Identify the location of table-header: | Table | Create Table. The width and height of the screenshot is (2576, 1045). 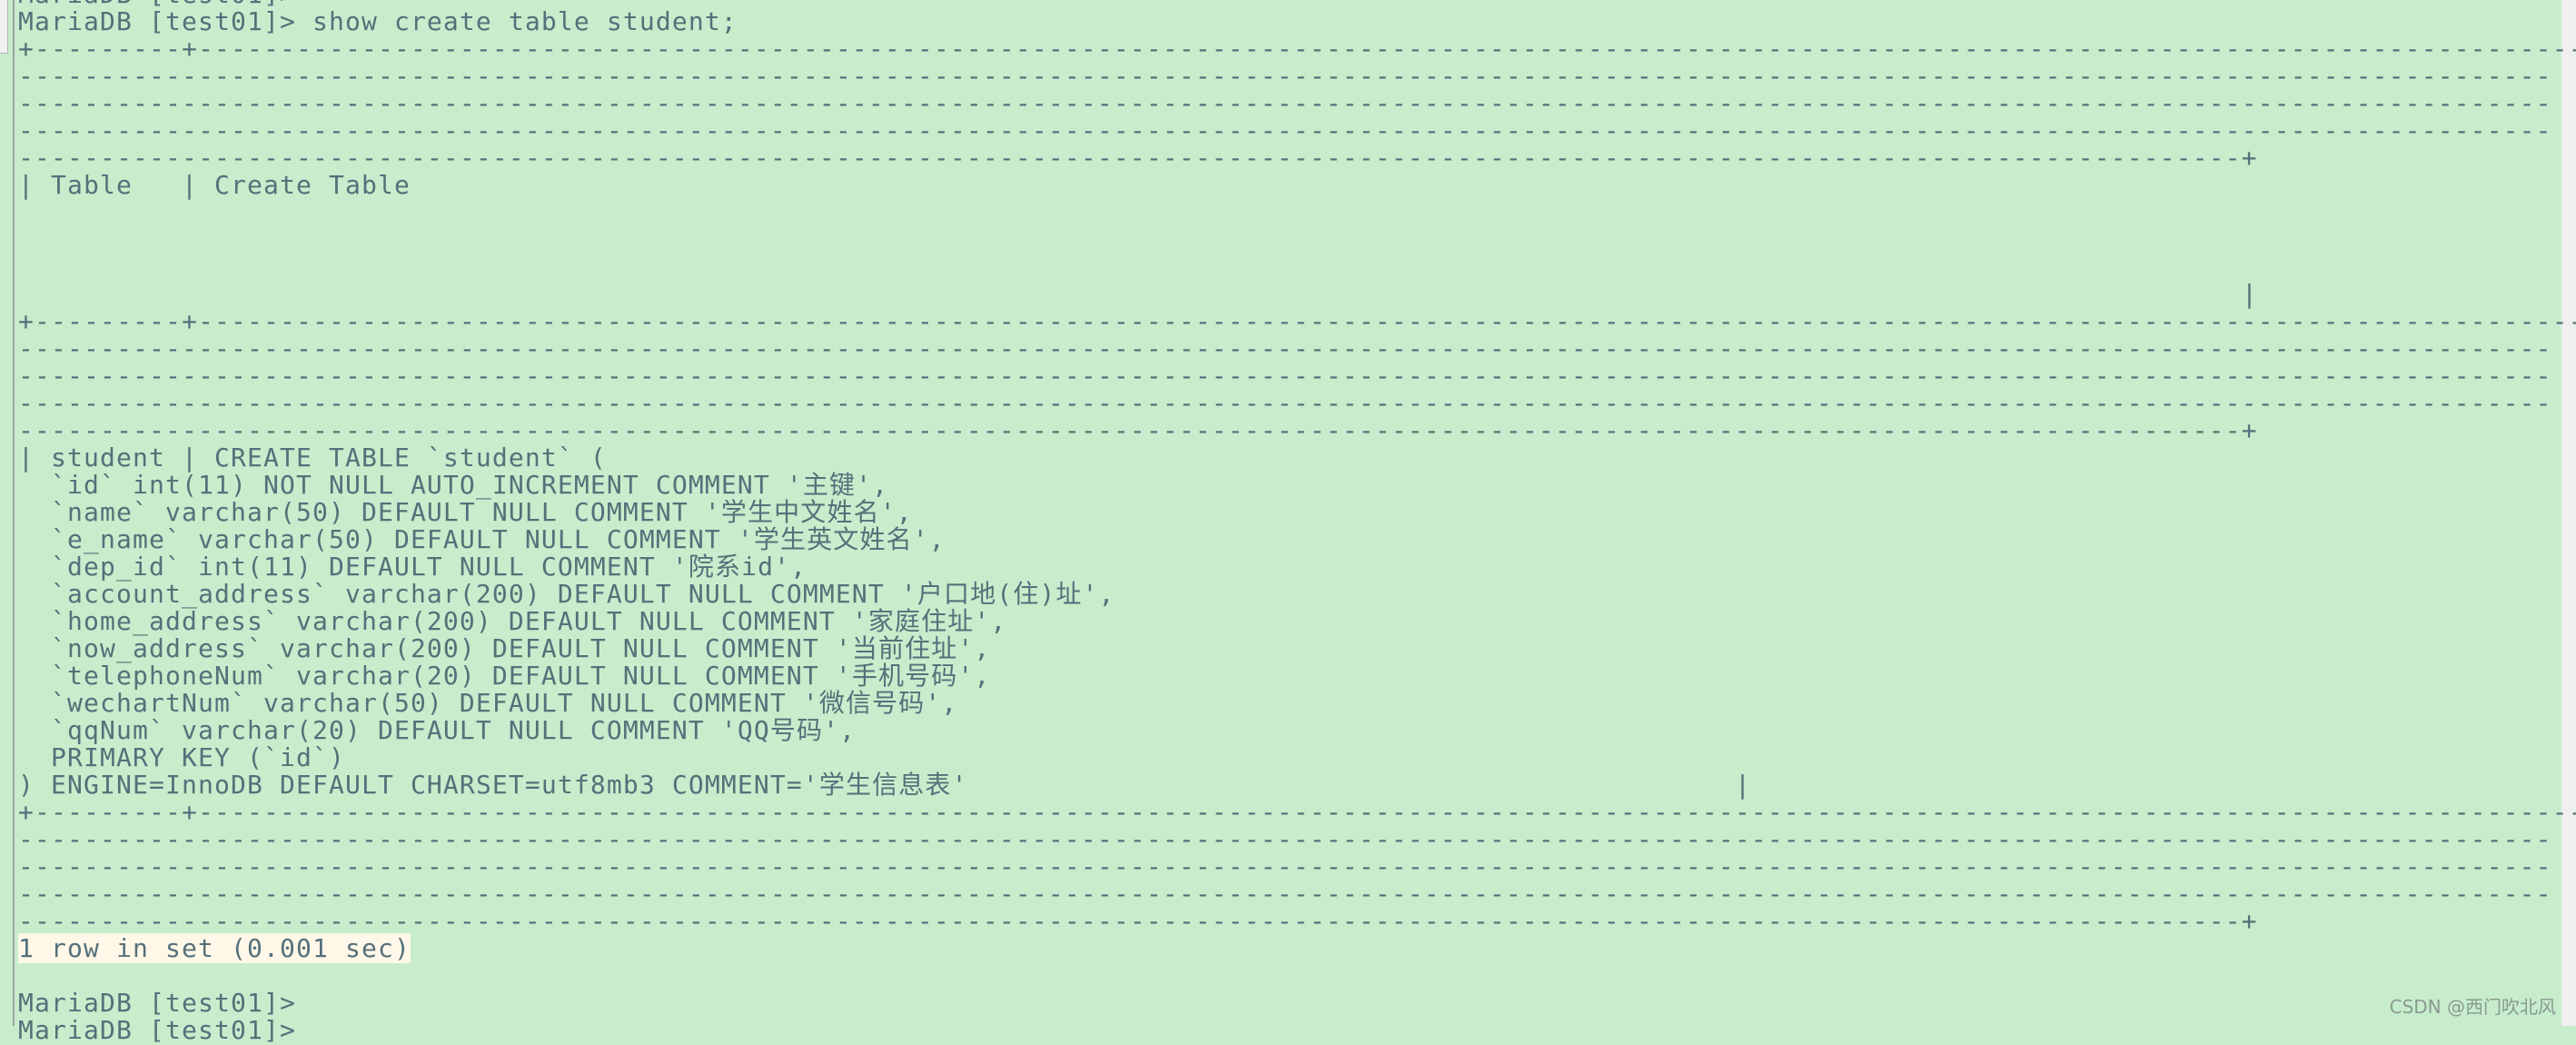
(214, 185).